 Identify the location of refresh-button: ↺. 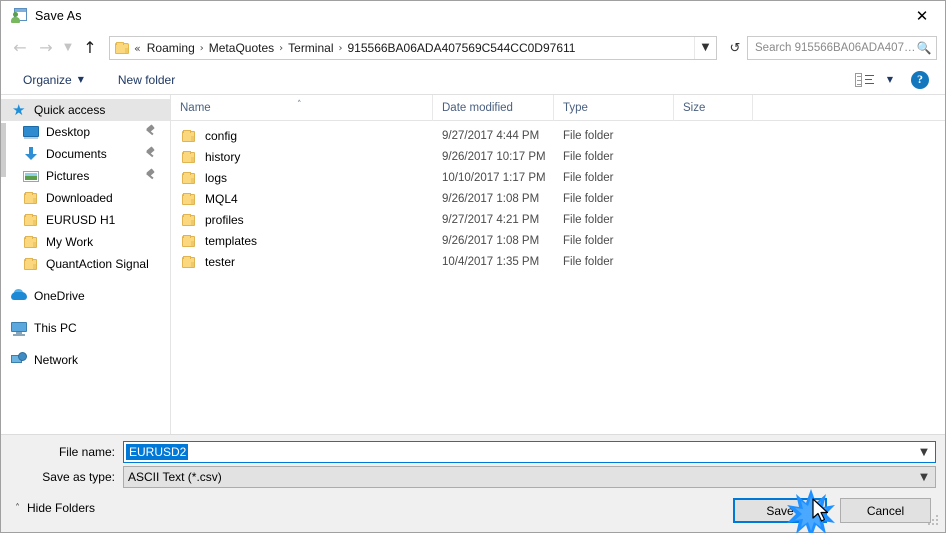
(735, 48).